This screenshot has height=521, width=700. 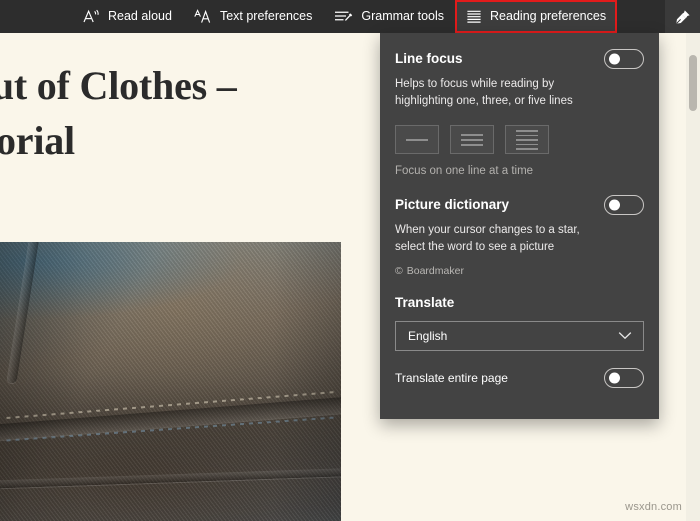 What do you see at coordinates (519, 59) in the screenshot?
I see `line-focus-section: Line focus` at bounding box center [519, 59].